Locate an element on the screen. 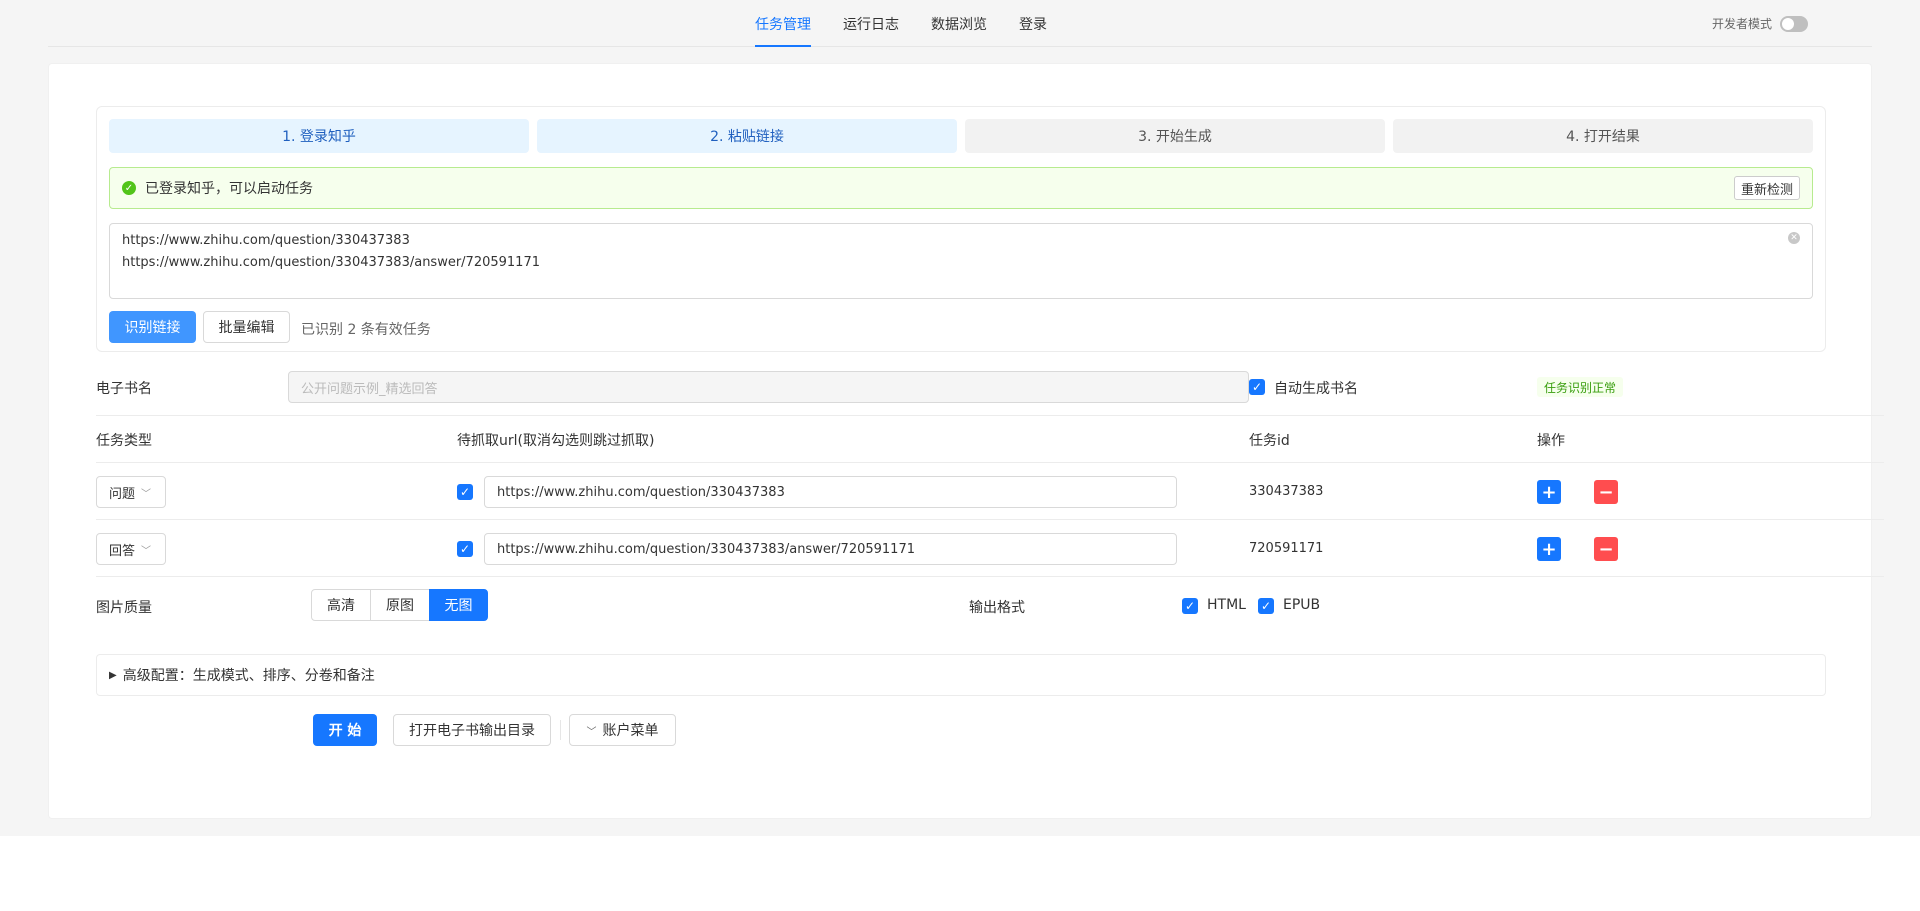  task-type-value: 回答 is located at coordinates (122, 551).